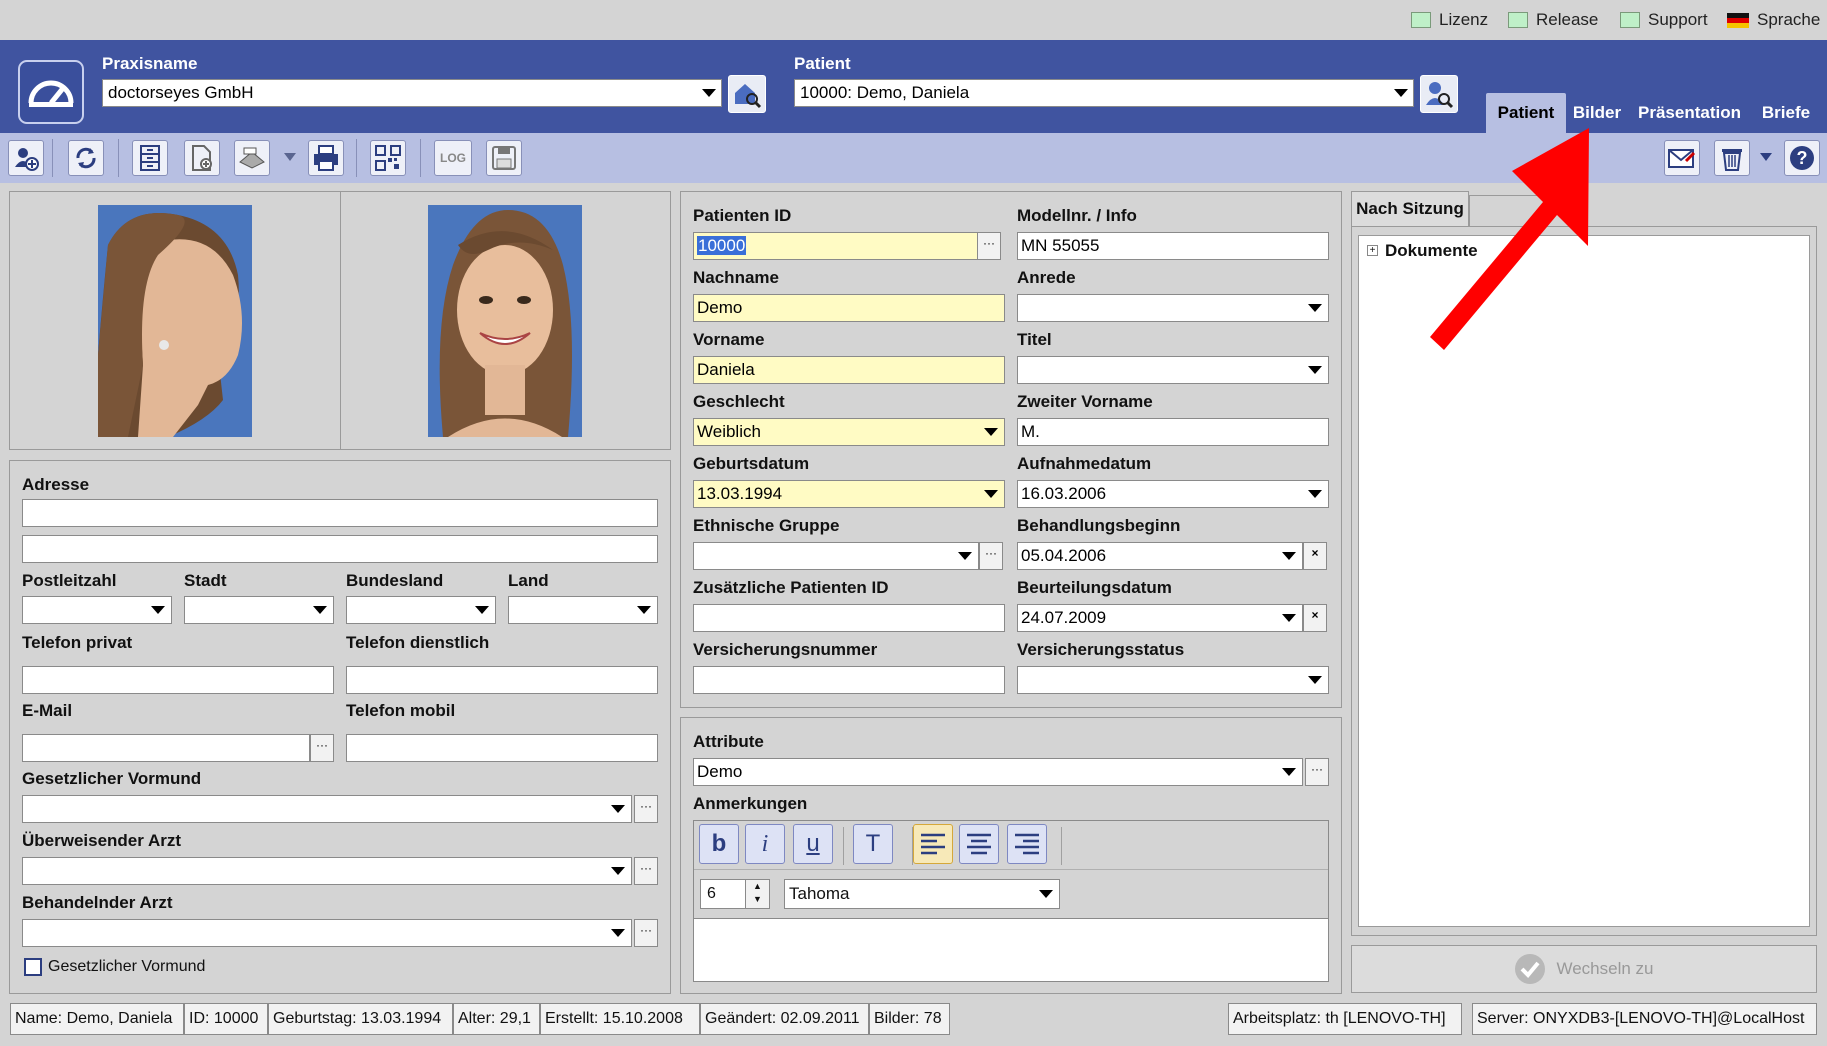 This screenshot has width=1827, height=1046. Describe the element at coordinates (822, 63) in the screenshot. I see `patient-label: Patient` at that location.